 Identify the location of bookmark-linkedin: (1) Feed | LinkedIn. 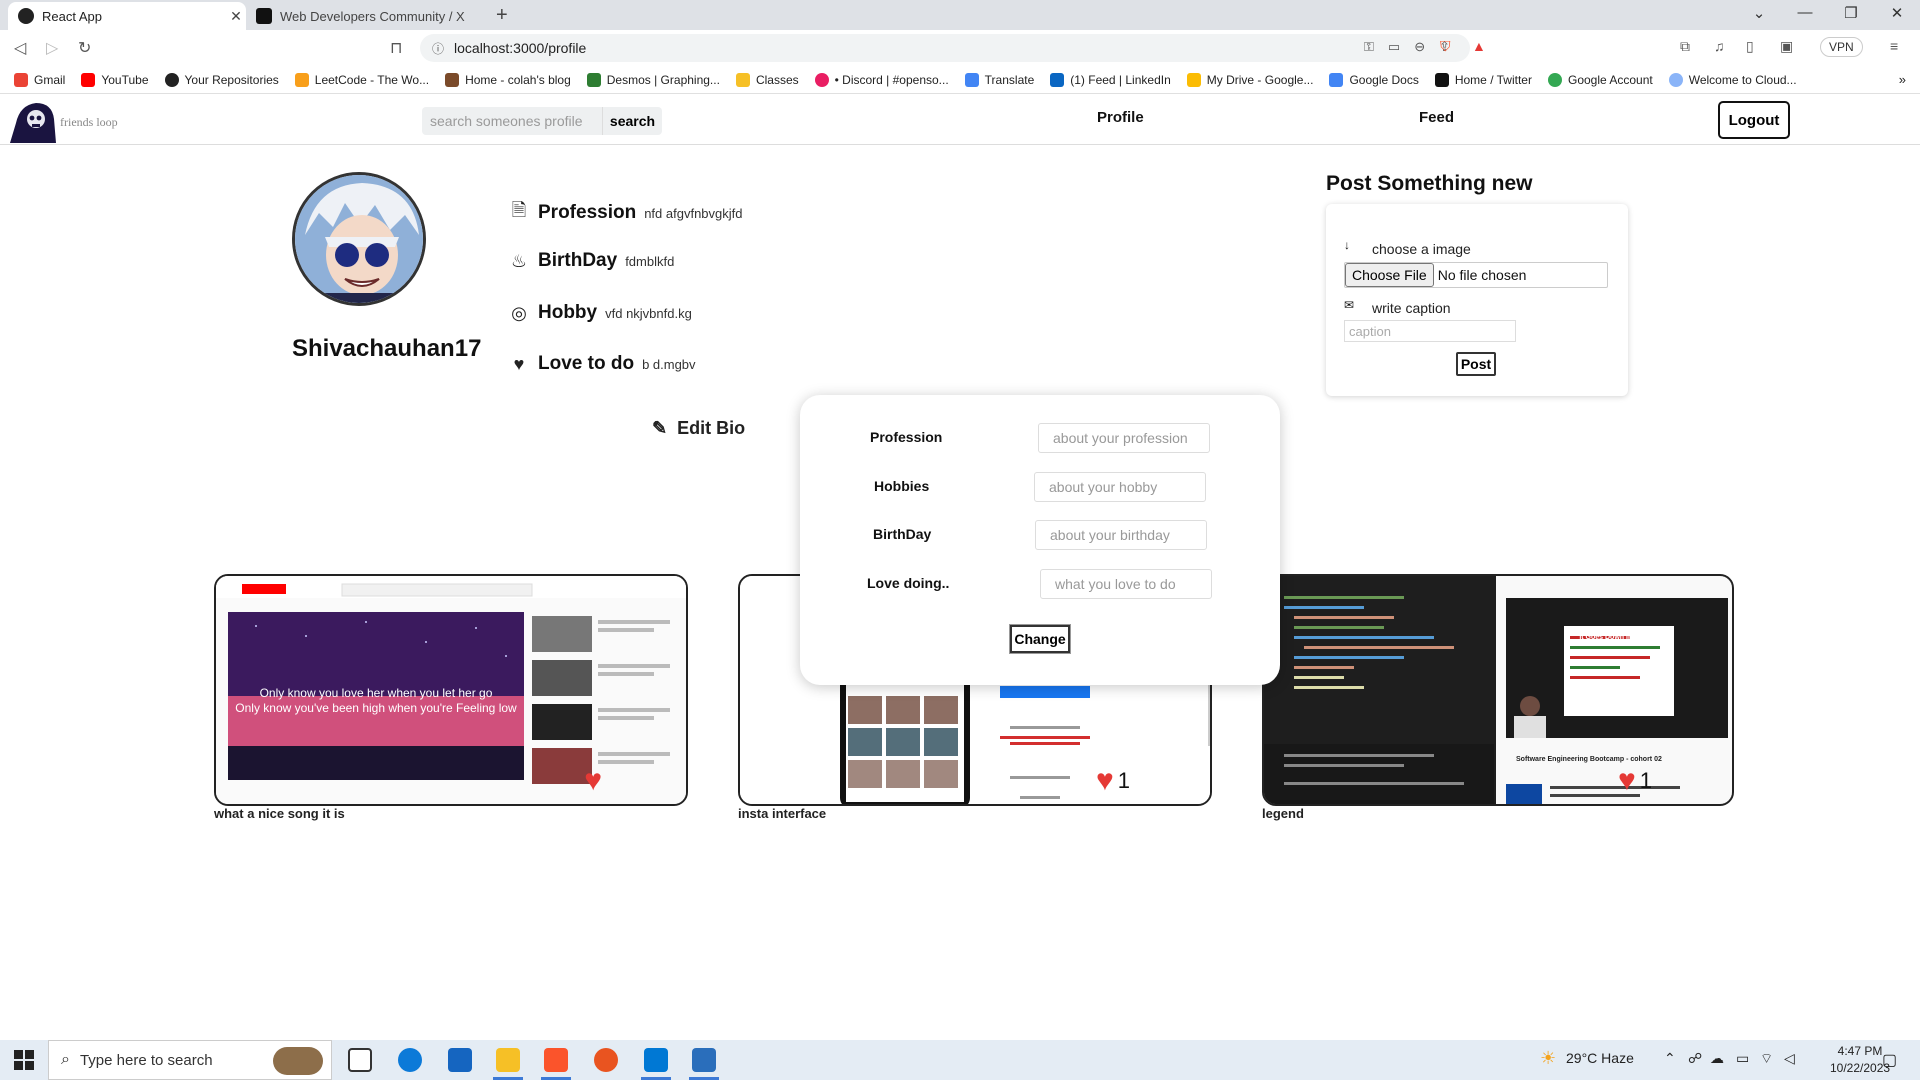
(1110, 79).